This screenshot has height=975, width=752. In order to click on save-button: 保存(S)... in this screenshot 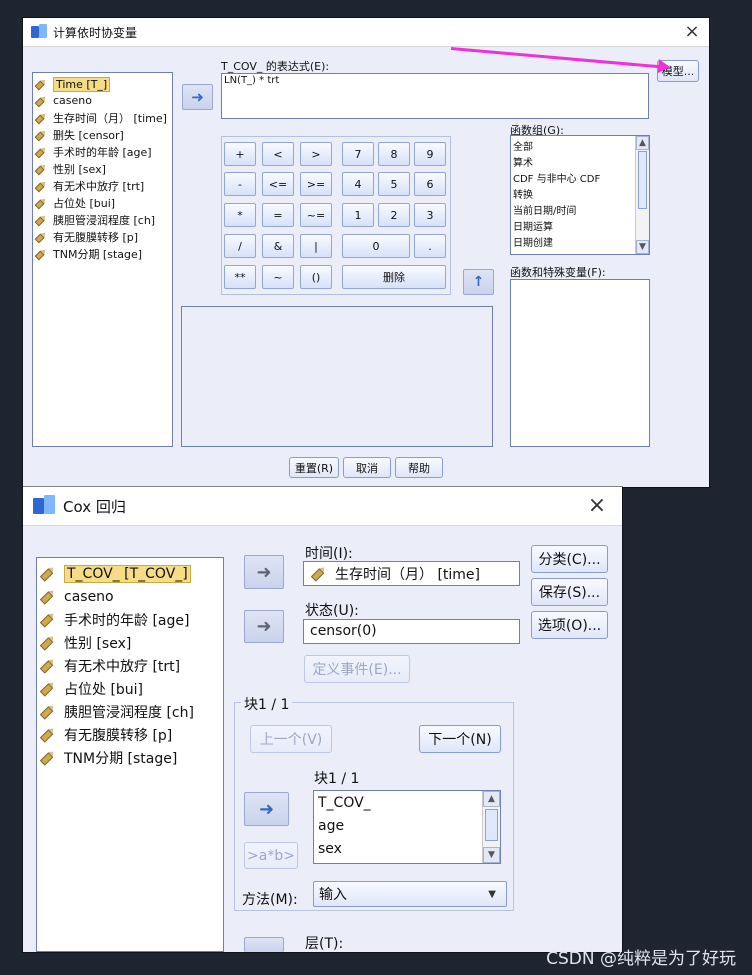, I will do `click(569, 592)`.